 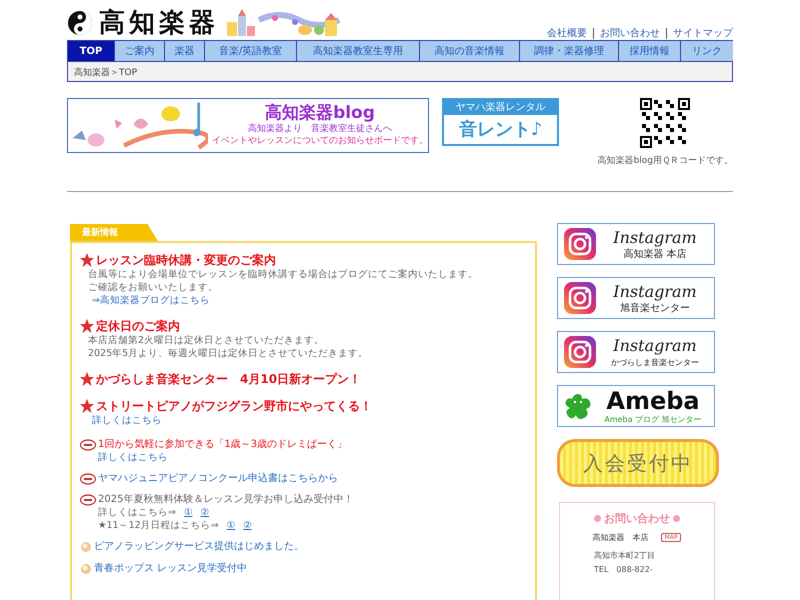 What do you see at coordinates (665, 123) in the screenshot?
I see `qr-code` at bounding box center [665, 123].